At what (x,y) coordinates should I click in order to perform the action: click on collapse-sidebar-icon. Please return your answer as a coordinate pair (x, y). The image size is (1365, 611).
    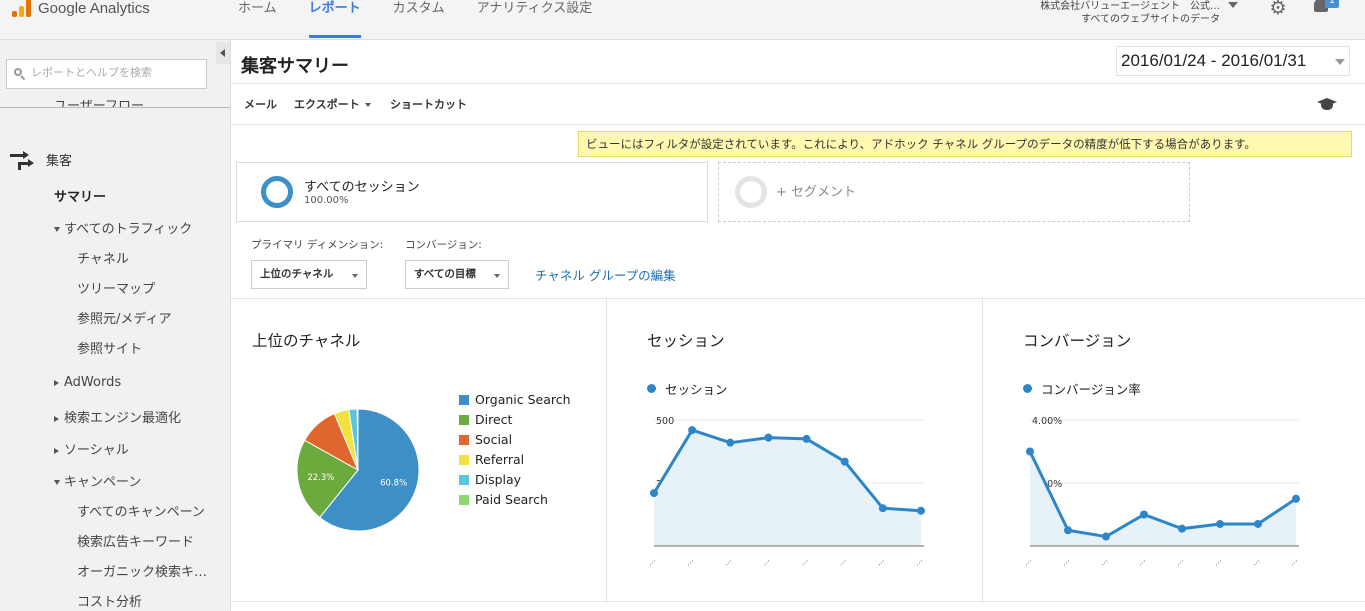
    Looking at the image, I should click on (223, 53).